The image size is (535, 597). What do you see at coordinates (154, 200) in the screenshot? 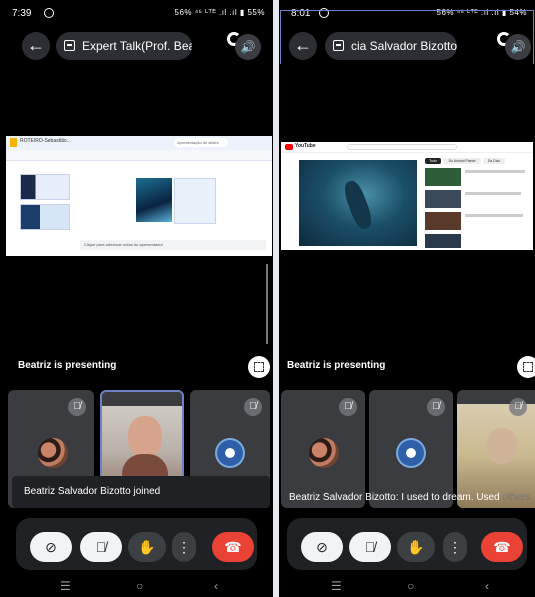
I see `slide-image` at bounding box center [154, 200].